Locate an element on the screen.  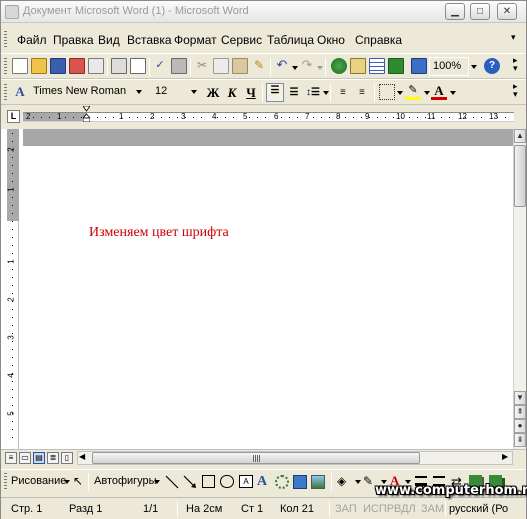
insert-excel-icon is located at coordinates (396, 66).